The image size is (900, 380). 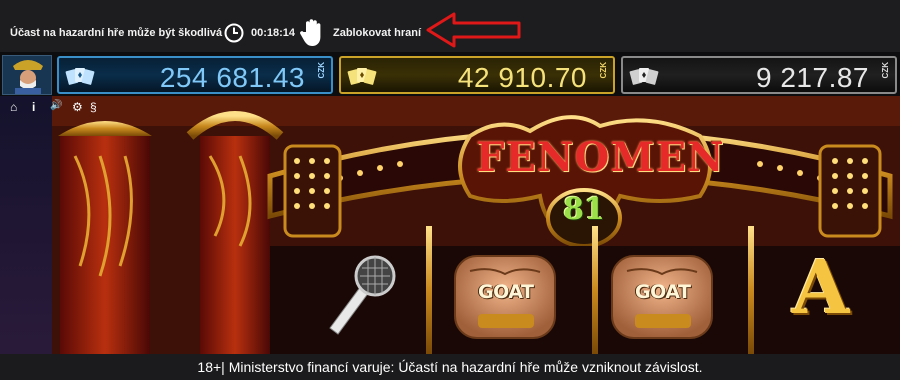 I want to click on jackpot-tier-2: 42 910.70 CZK, so click(x=477, y=75).